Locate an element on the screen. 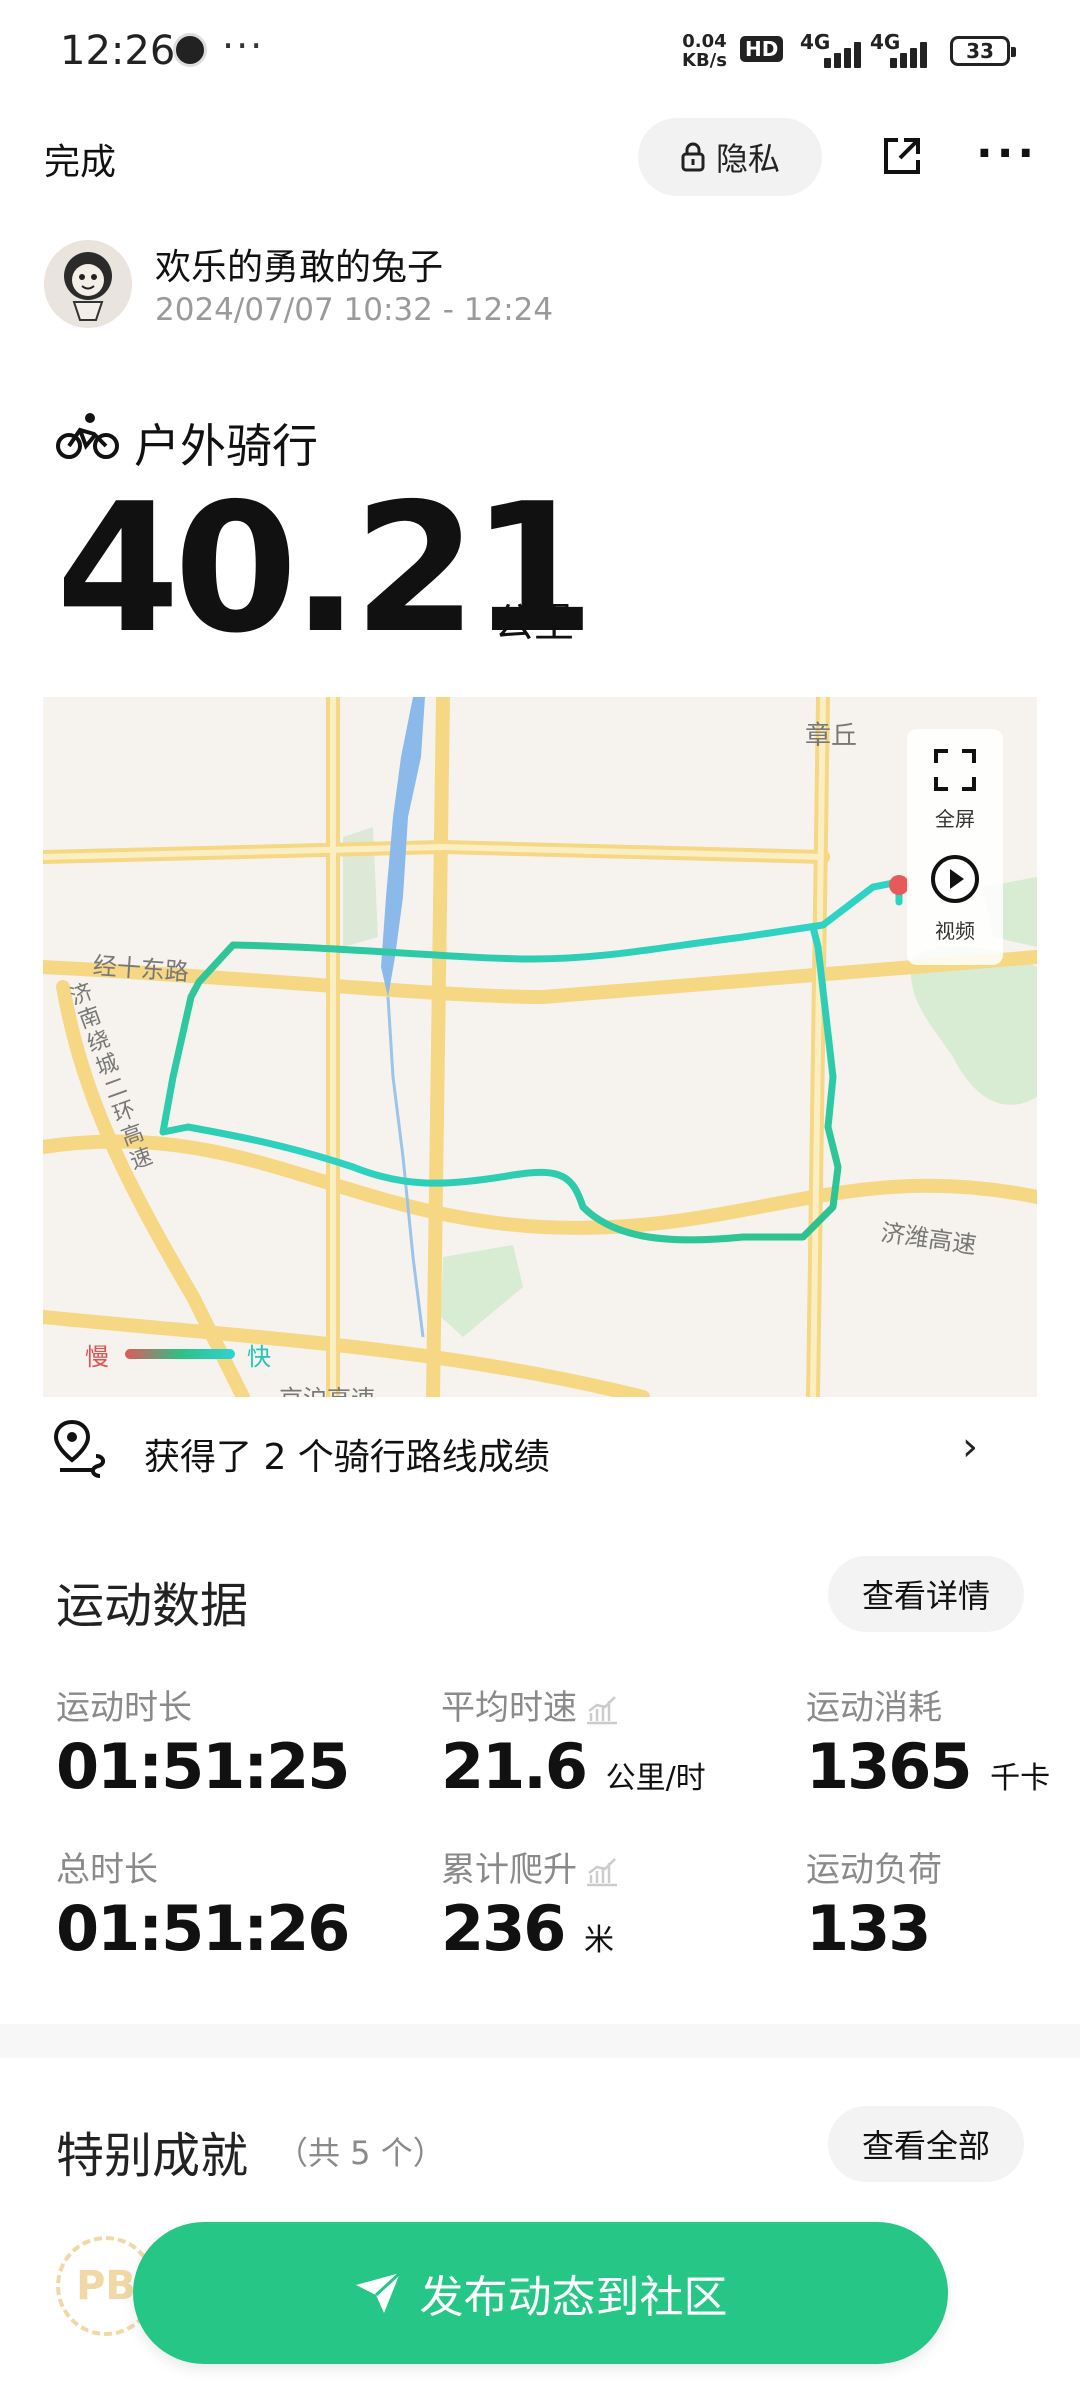 Image resolution: width=1080 pixels, height=2400 pixels. video-label: 视频 is located at coordinates (955, 929).